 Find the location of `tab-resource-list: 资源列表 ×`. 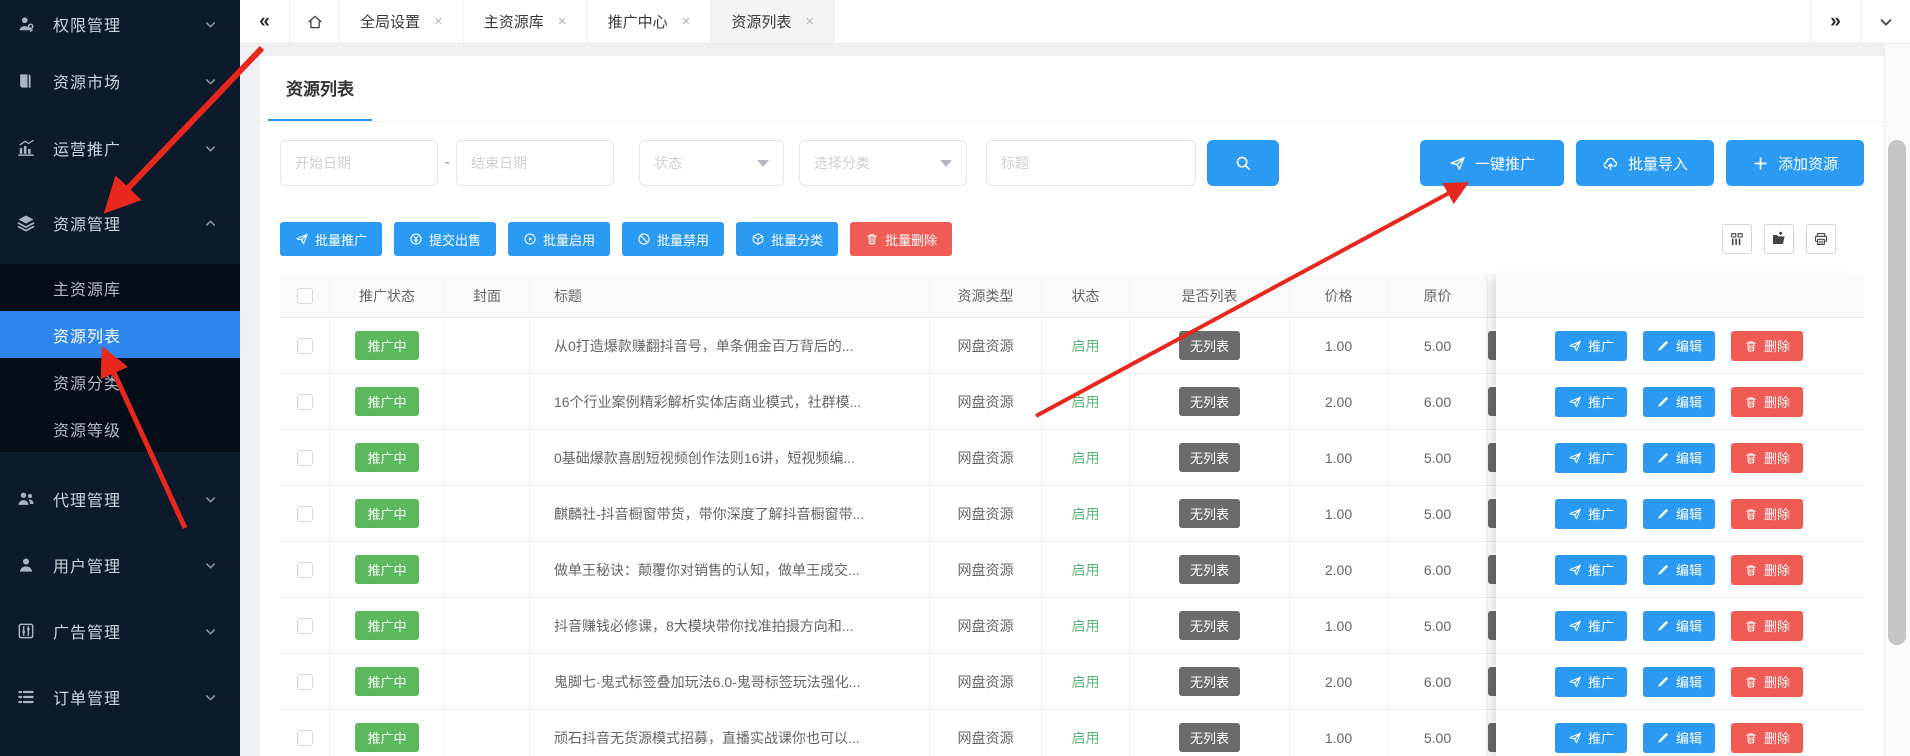

tab-resource-list: 资源列表 × is located at coordinates (773, 21).